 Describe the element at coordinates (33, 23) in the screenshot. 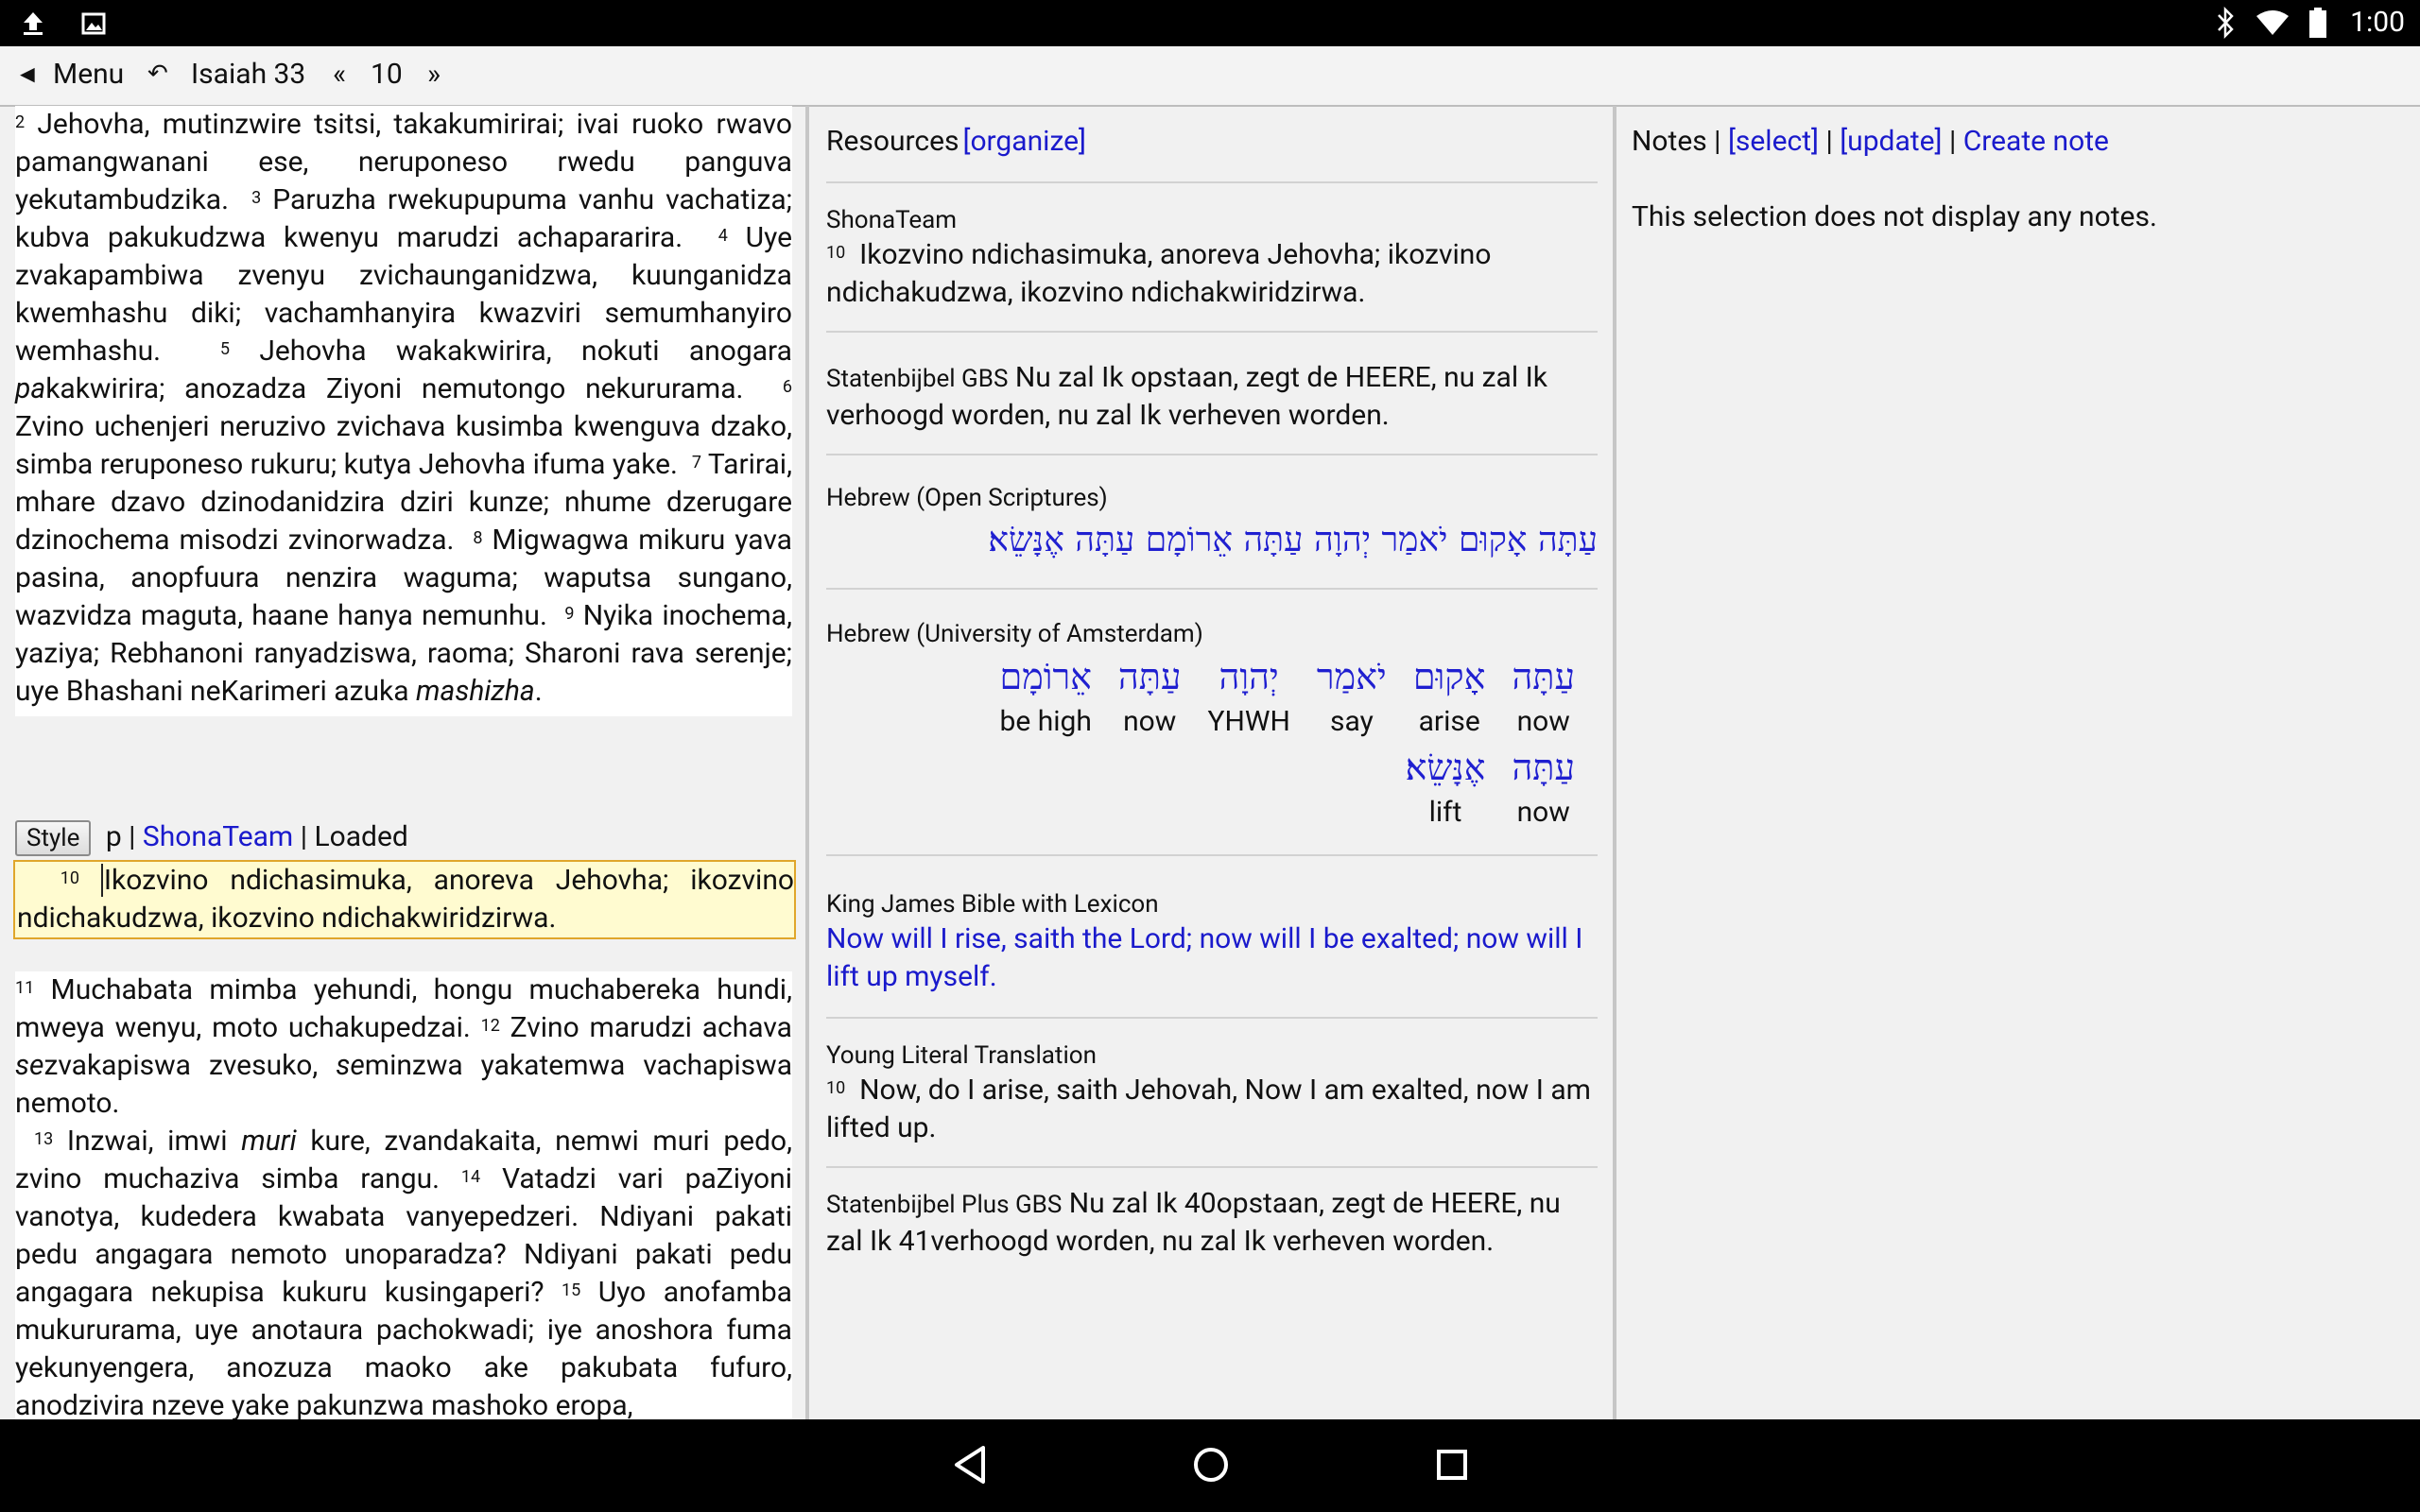

I see `upload-icon` at that location.